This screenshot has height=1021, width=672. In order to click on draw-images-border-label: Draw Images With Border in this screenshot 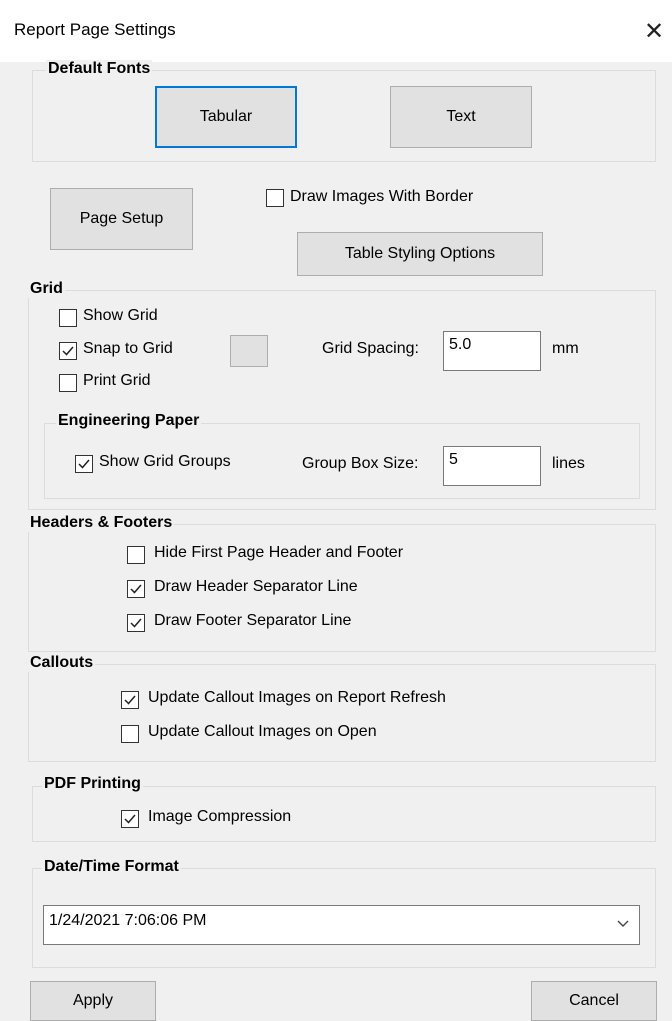, I will do `click(382, 196)`.